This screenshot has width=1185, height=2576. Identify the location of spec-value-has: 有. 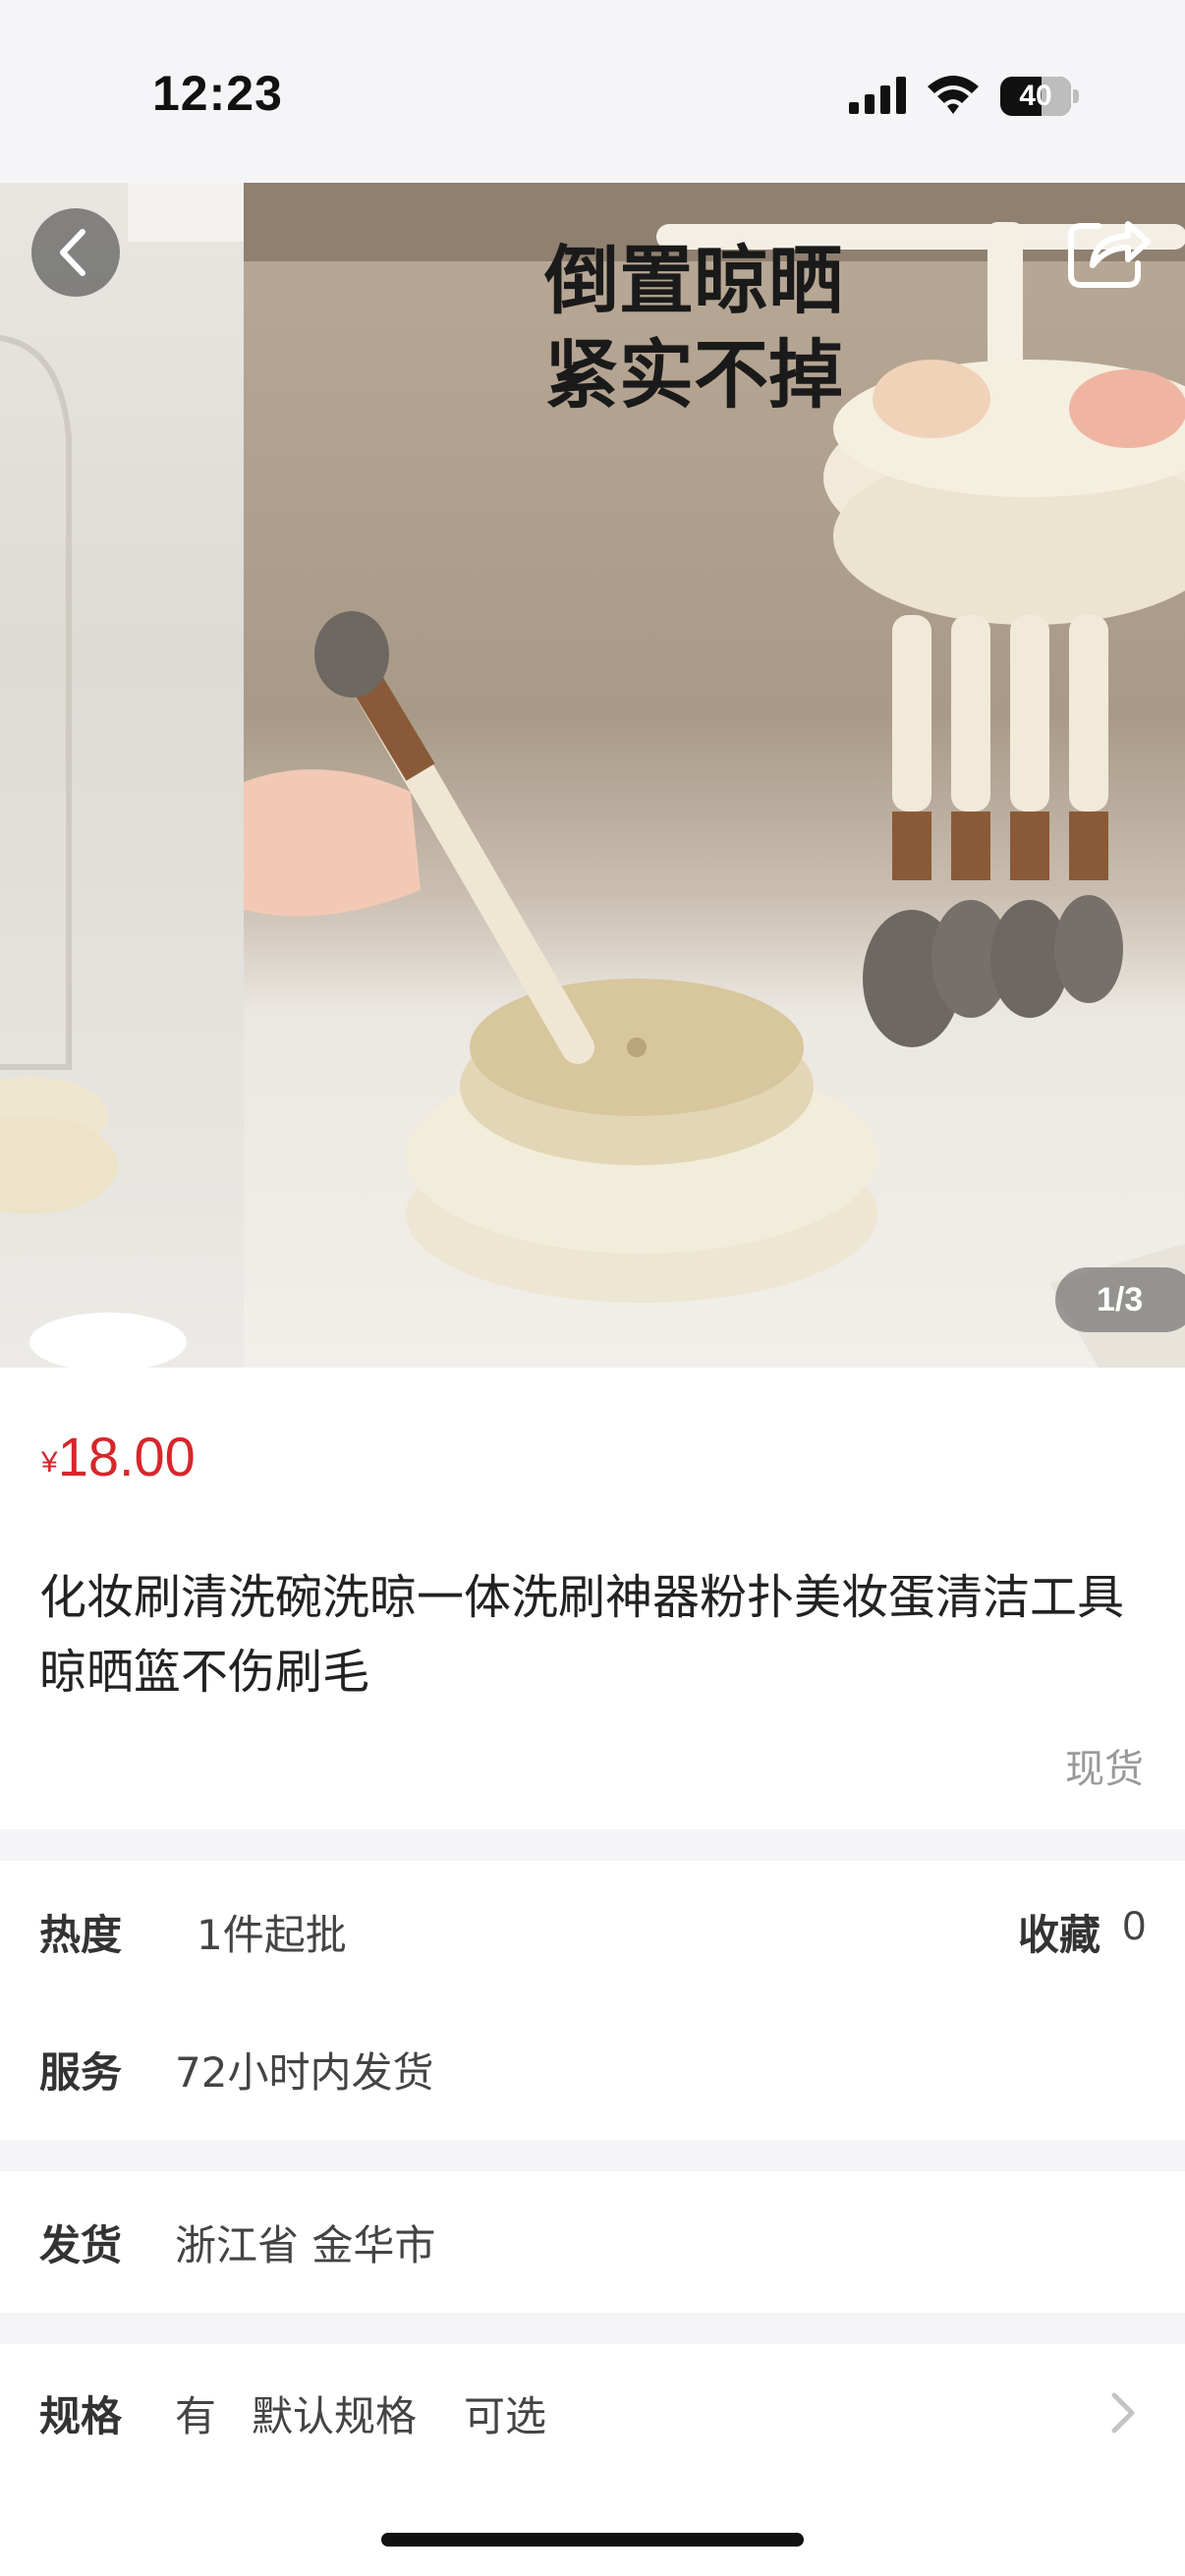
(196, 2416).